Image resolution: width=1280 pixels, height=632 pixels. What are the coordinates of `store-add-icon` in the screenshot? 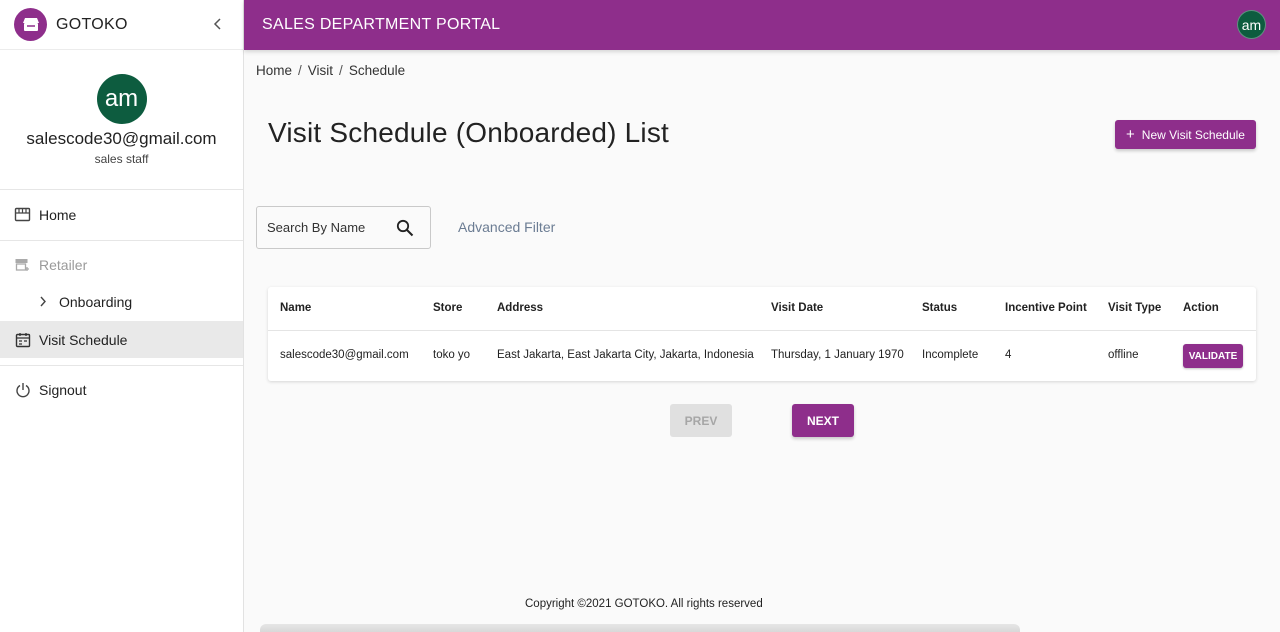 It's located at (22, 264).